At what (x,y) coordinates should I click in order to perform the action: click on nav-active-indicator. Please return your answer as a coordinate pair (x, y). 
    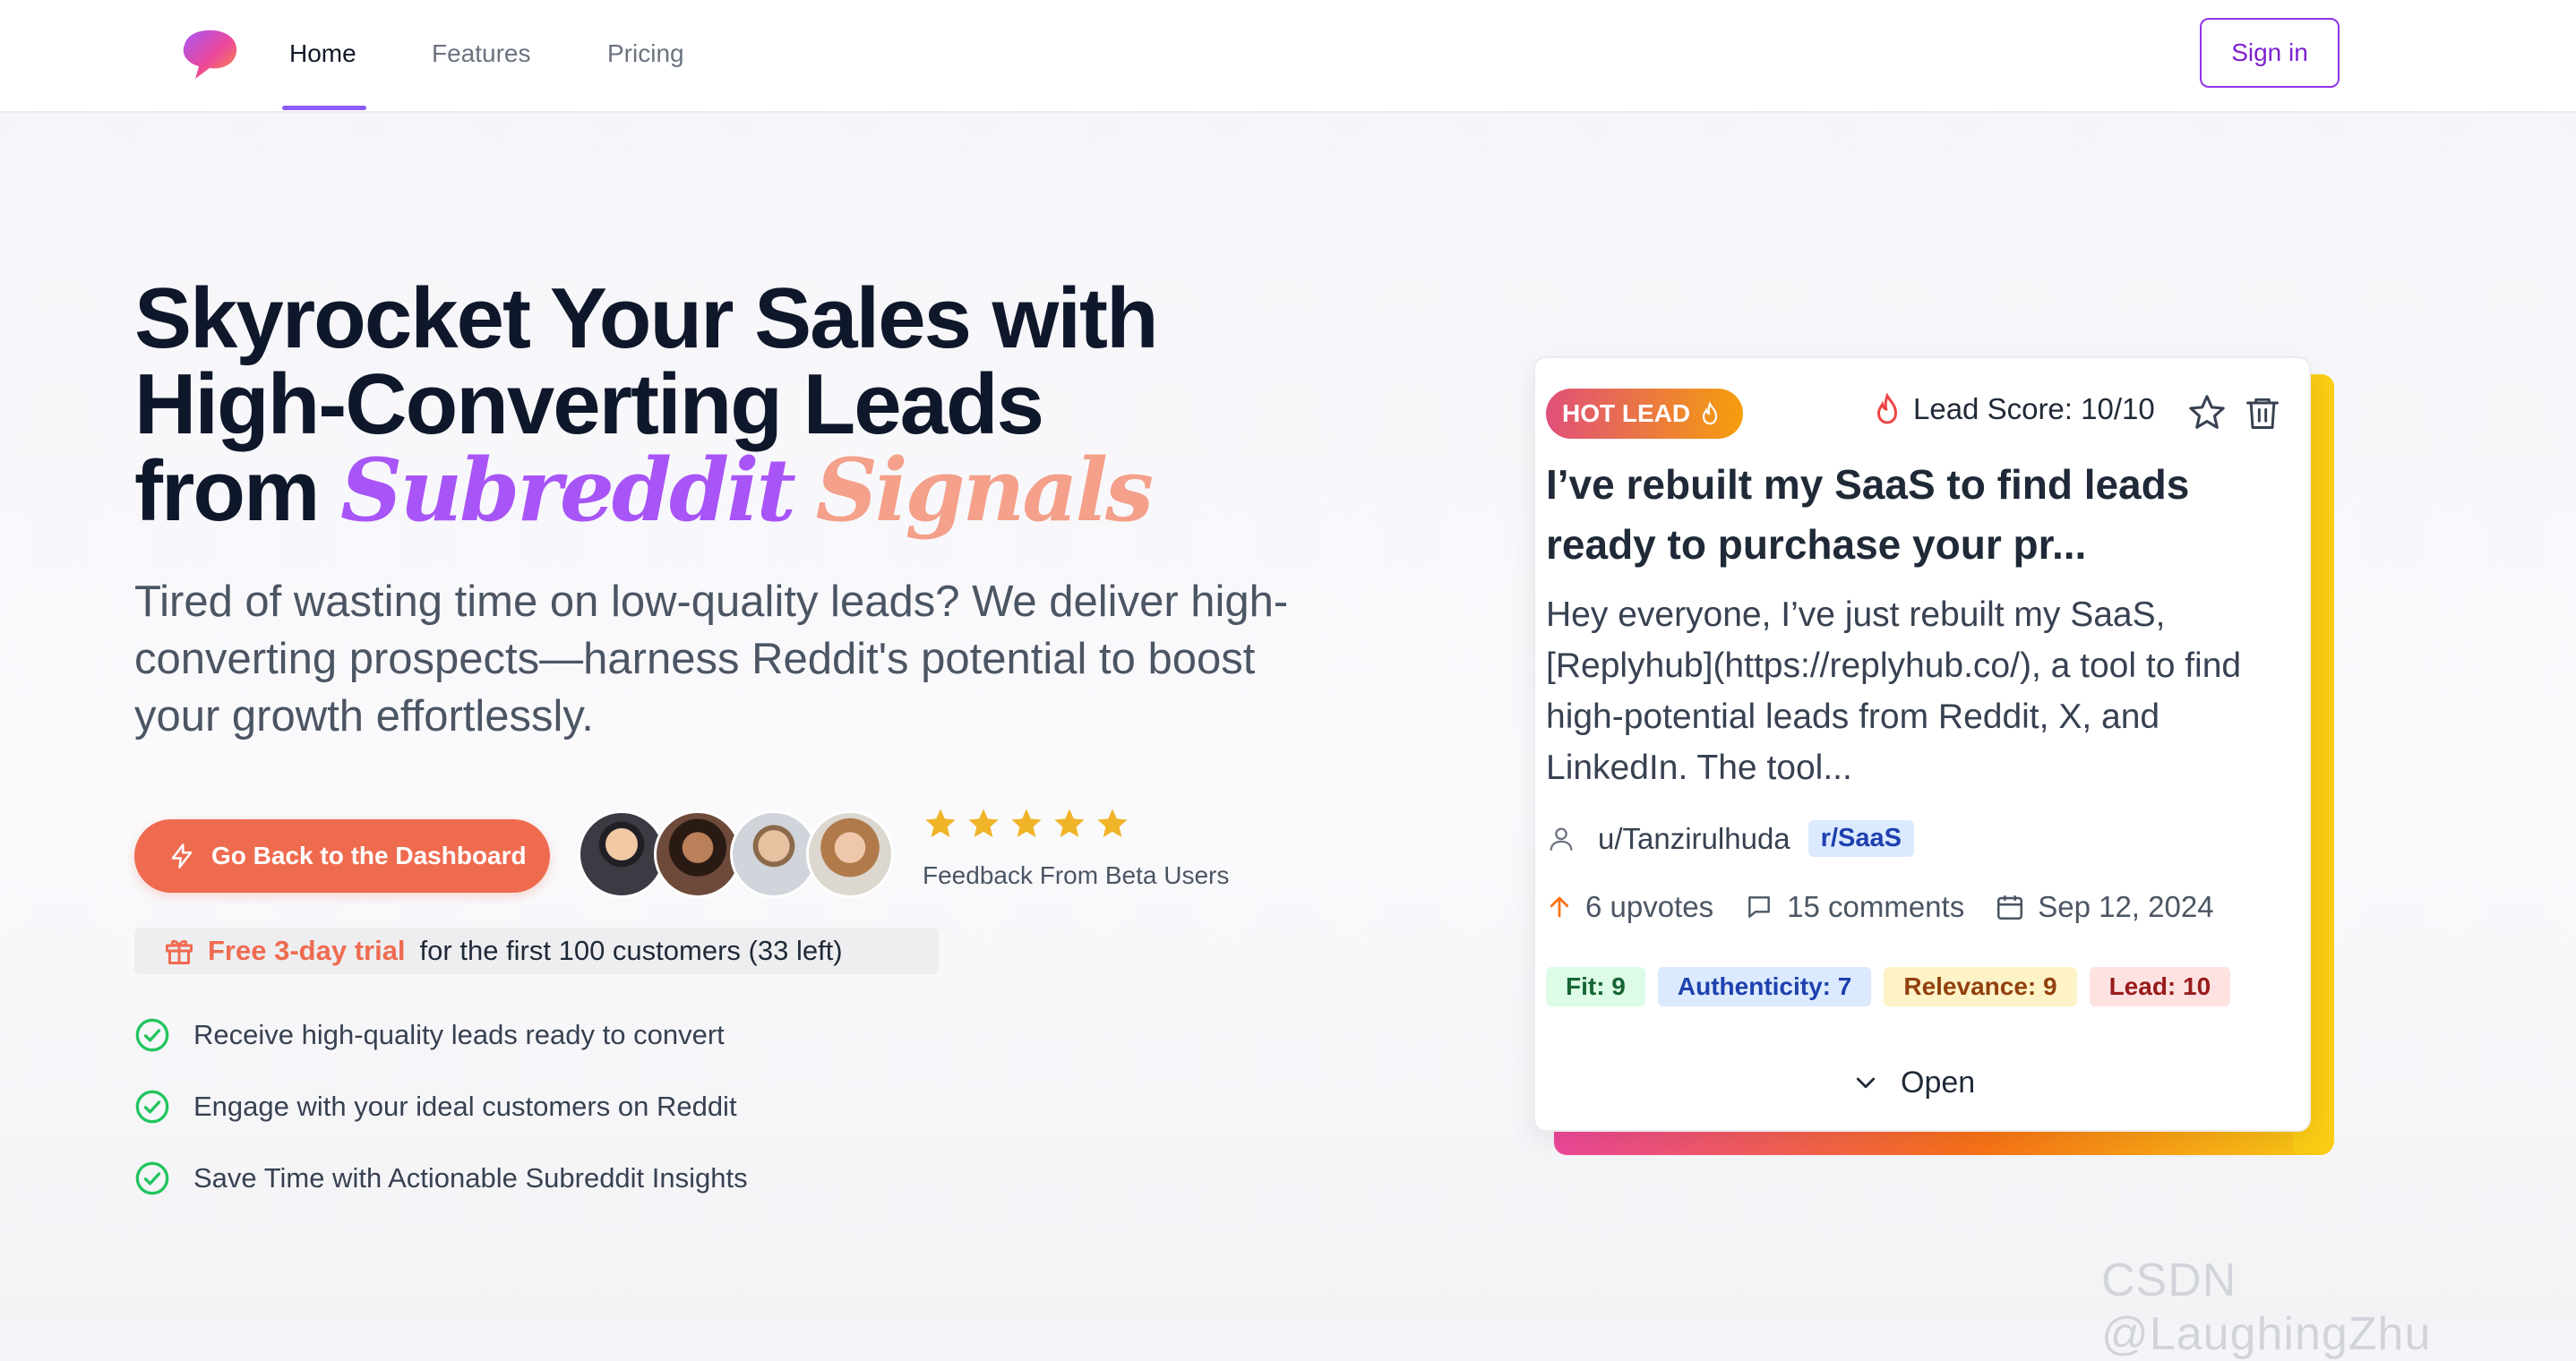
    Looking at the image, I should click on (324, 108).